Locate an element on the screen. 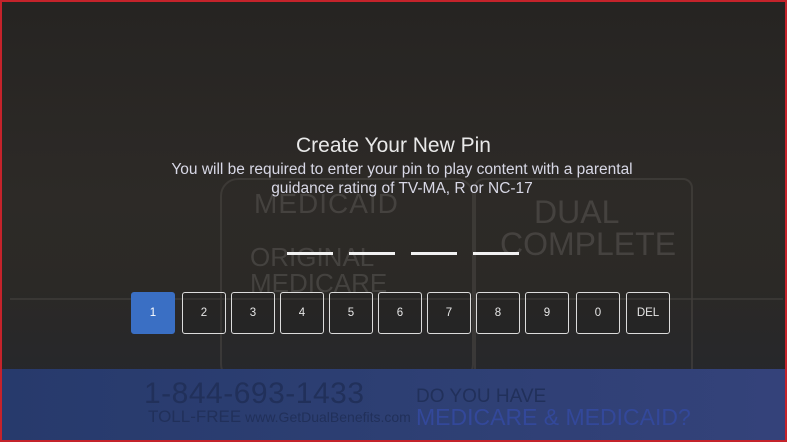  ad-tollfree-label: TOLL-FREE is located at coordinates (195, 416).